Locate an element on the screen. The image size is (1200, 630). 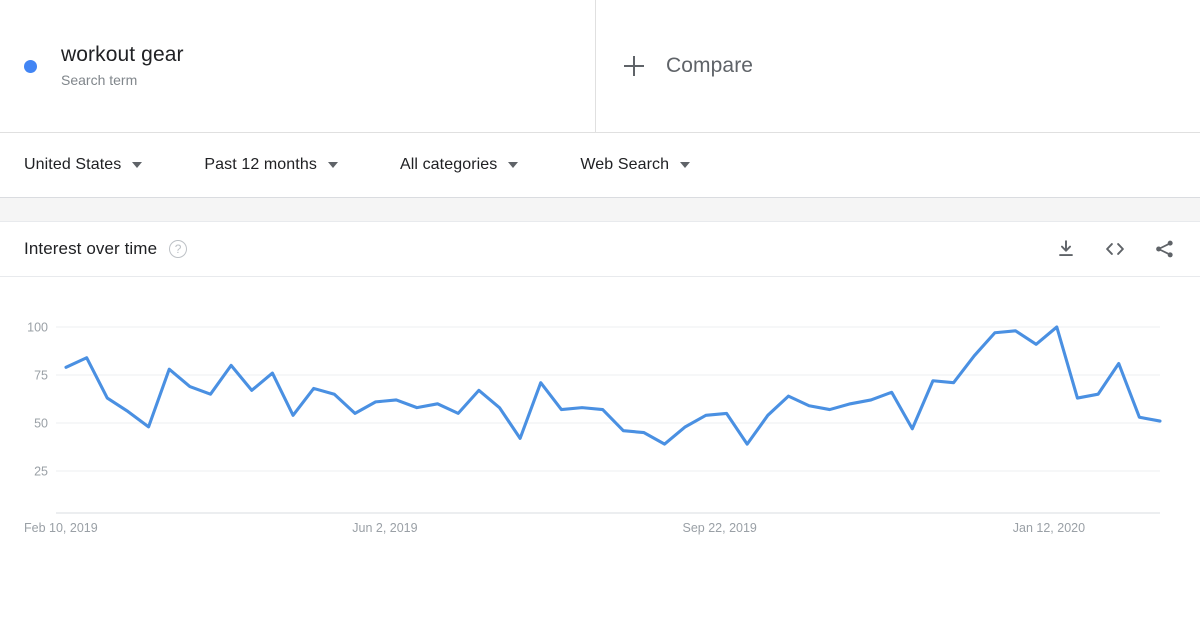
compare-button: Compare is located at coordinates (898, 66).